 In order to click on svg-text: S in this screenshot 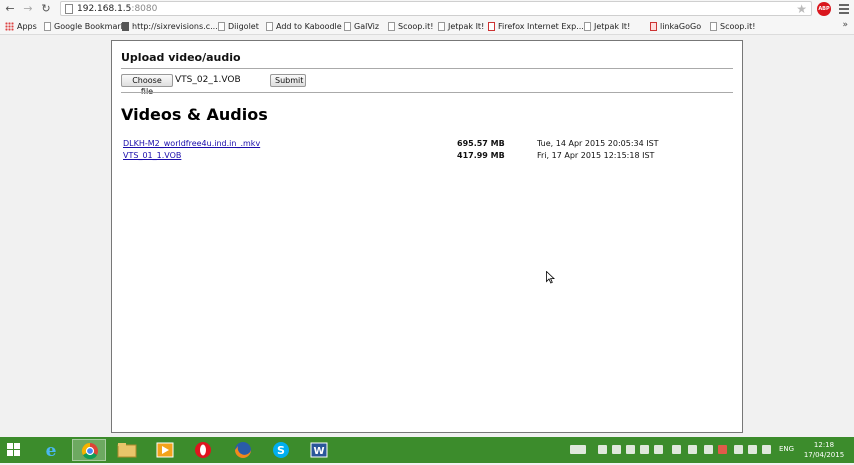, I will do `click(281, 450)`.